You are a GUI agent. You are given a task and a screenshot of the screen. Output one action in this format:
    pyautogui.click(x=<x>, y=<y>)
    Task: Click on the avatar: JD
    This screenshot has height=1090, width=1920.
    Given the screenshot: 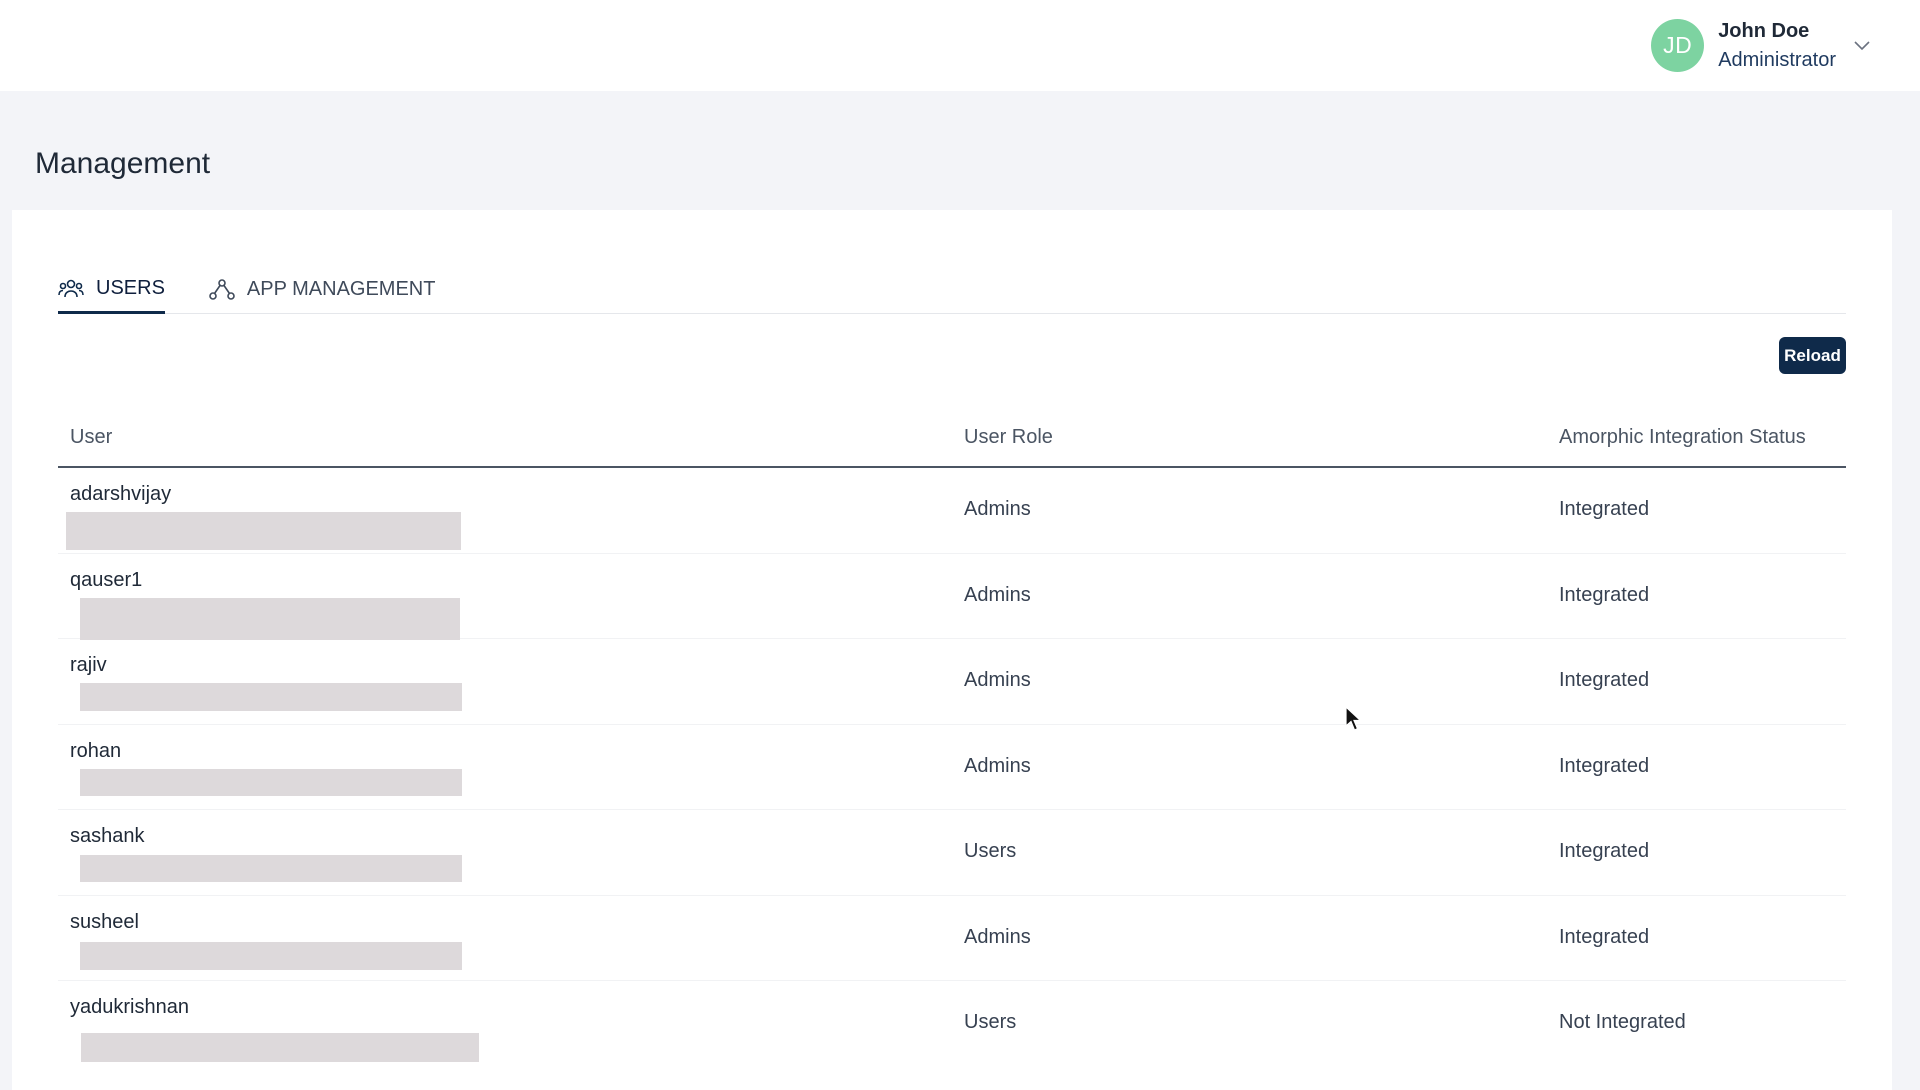 What is the action you would take?
    pyautogui.click(x=1678, y=45)
    